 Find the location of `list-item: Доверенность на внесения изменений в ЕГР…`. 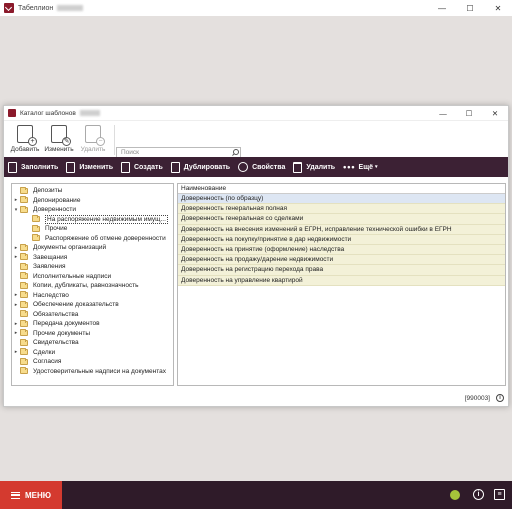

list-item: Доверенность на внесения изменений в ЕГР… is located at coordinates (341, 229).